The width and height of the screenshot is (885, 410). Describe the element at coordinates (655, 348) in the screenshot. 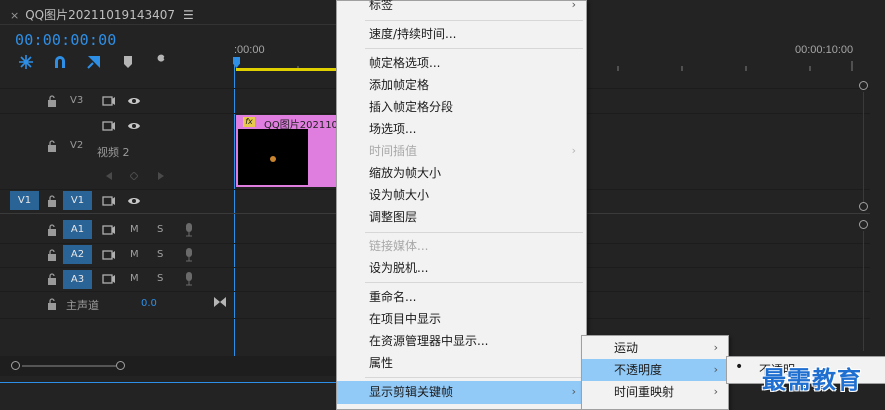

I see `submenu-item-motion: 运动 ›` at that location.